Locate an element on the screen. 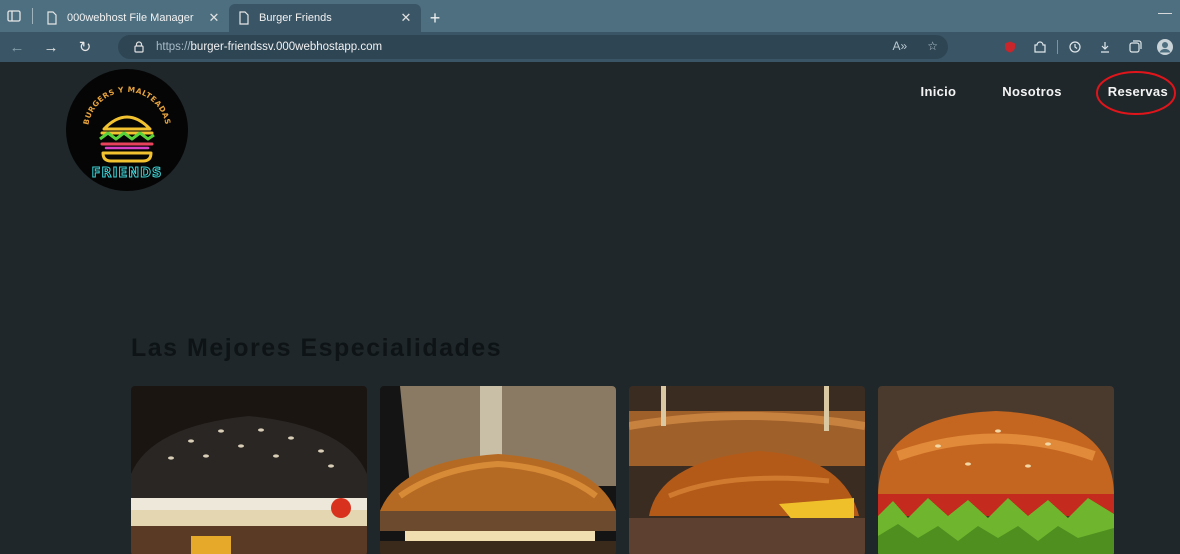 The height and width of the screenshot is (554, 1180). url-host: burger-friendssv.000webhostapp.com is located at coordinates (286, 47).